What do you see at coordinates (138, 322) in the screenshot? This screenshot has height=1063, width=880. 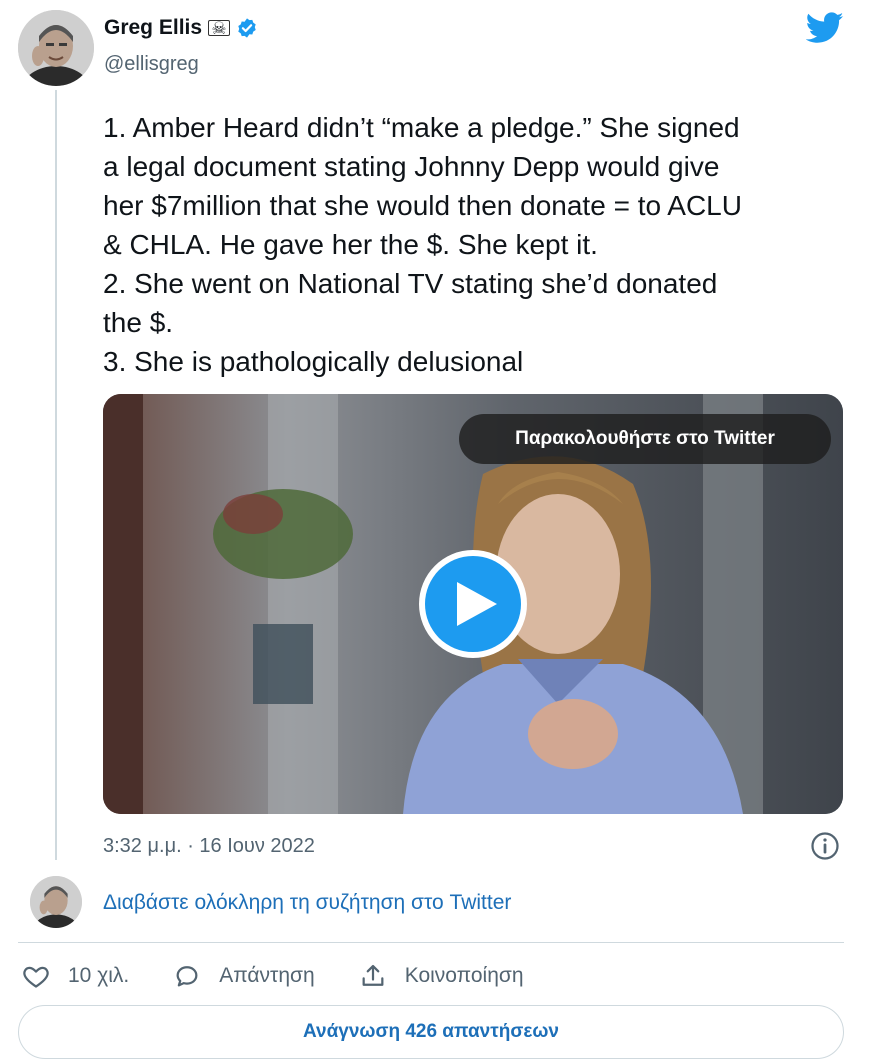 I see `tweet-line: the $.` at bounding box center [138, 322].